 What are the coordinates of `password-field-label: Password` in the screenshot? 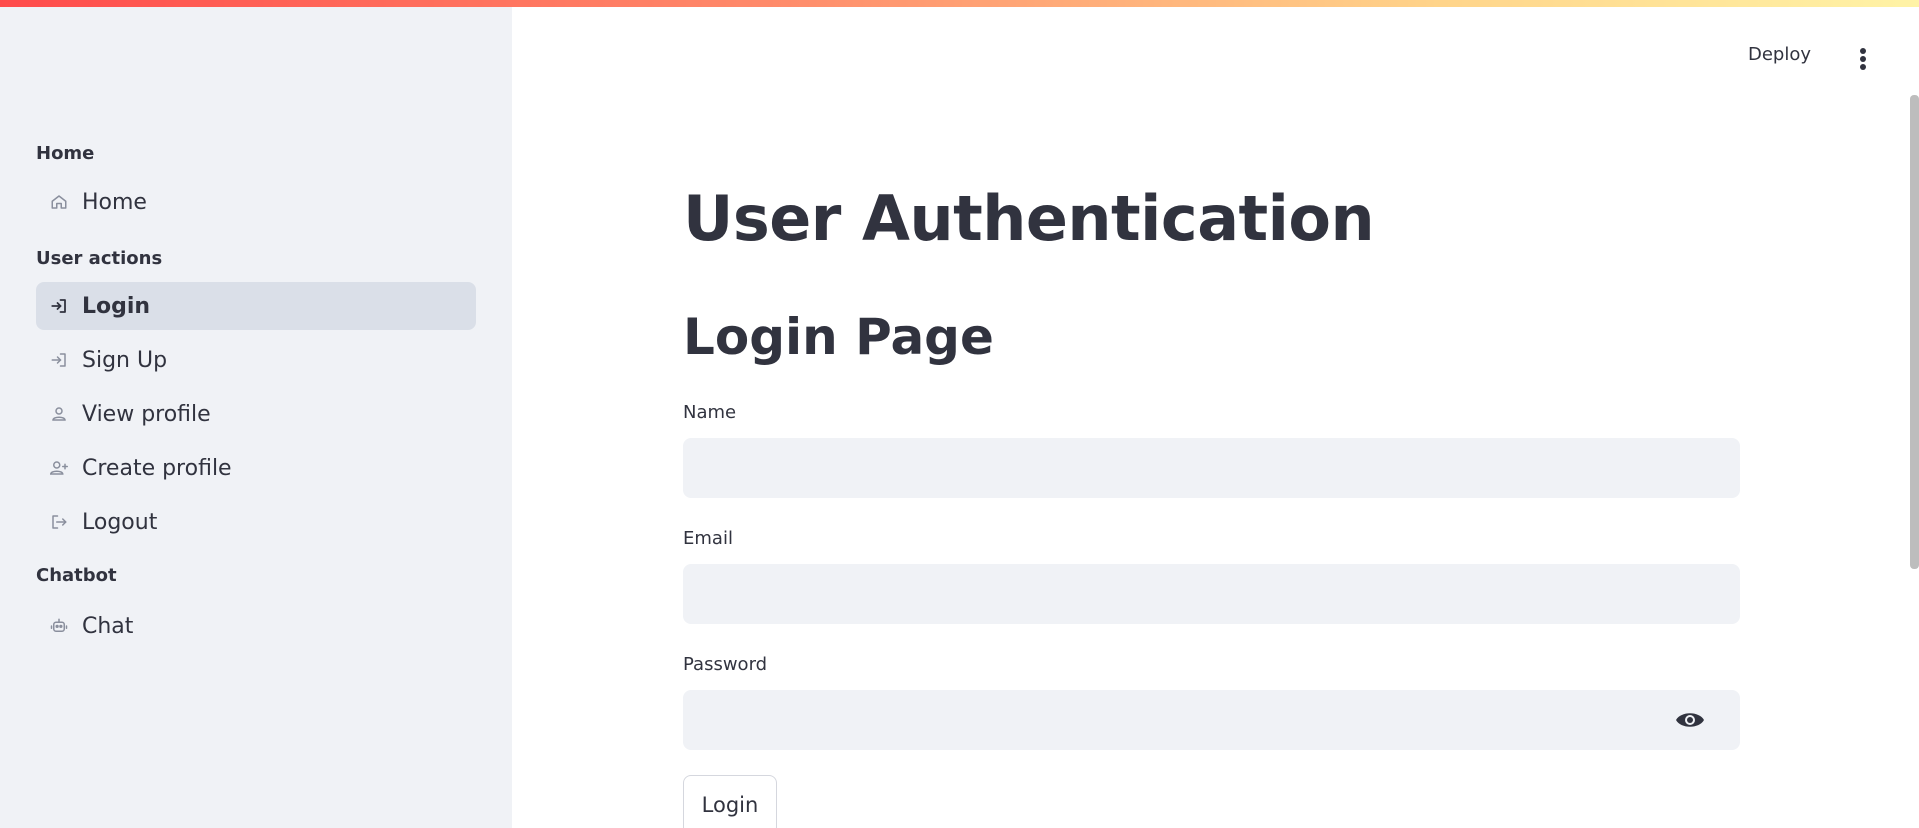 It's located at (725, 664).